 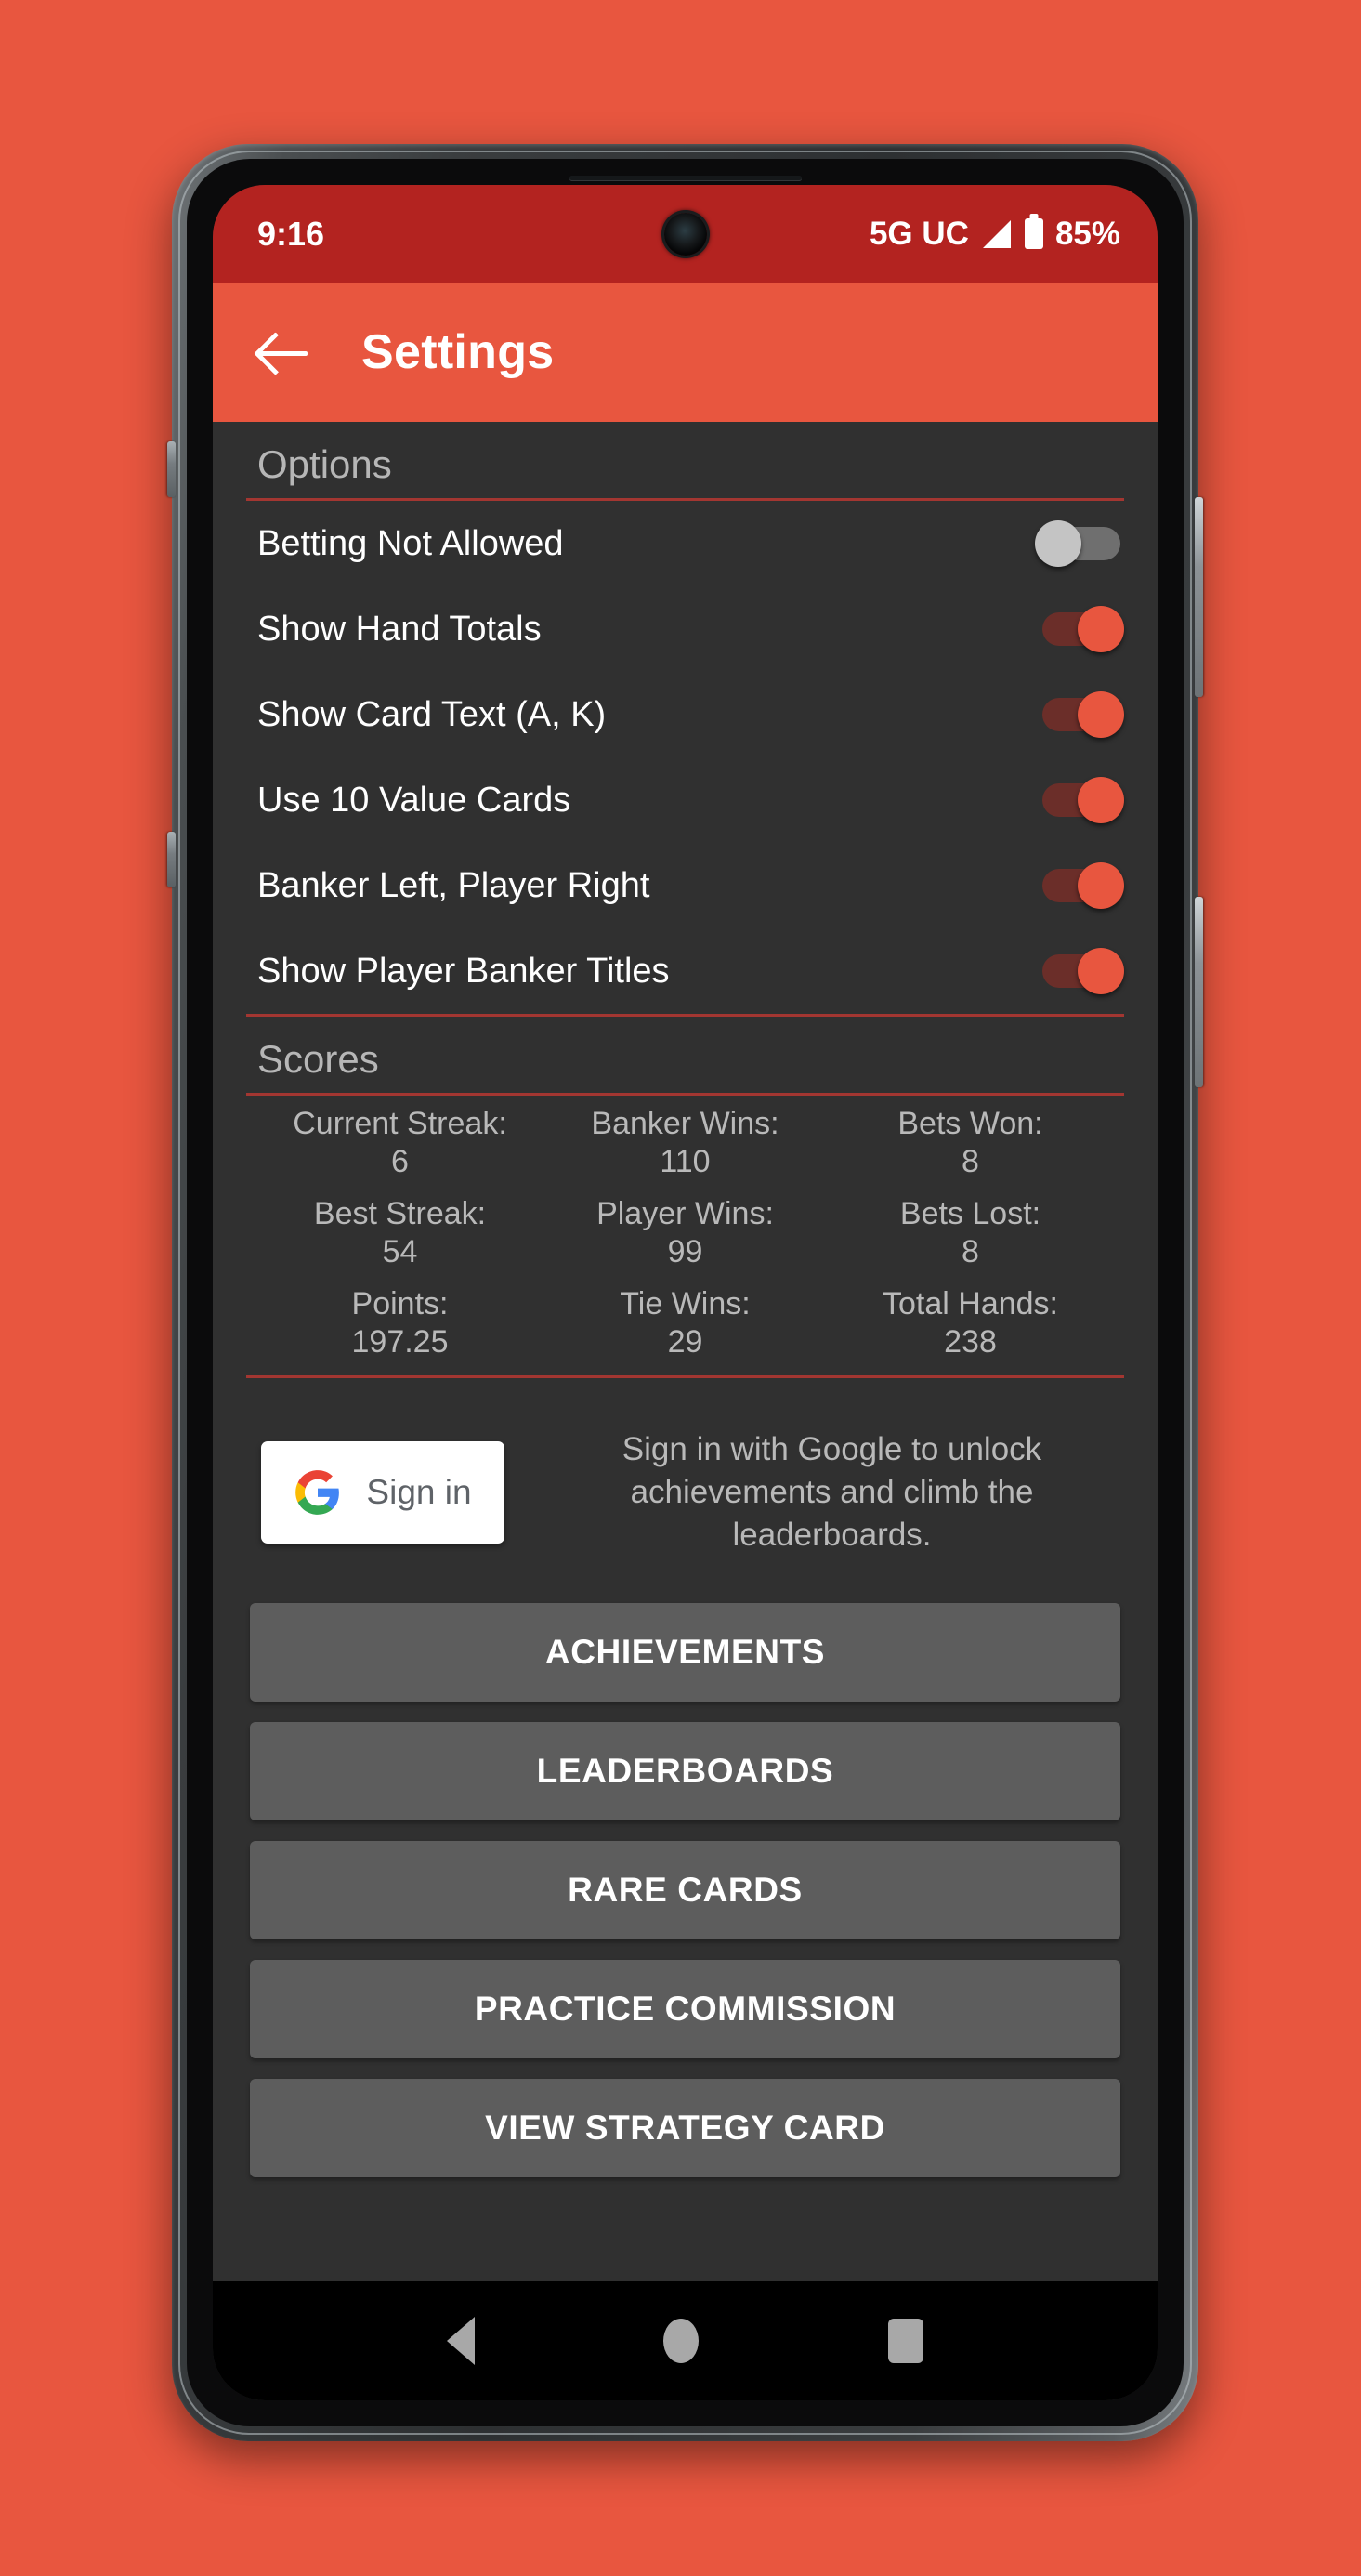 I want to click on toggle-show-player-banker-titles, so click(x=1079, y=971).